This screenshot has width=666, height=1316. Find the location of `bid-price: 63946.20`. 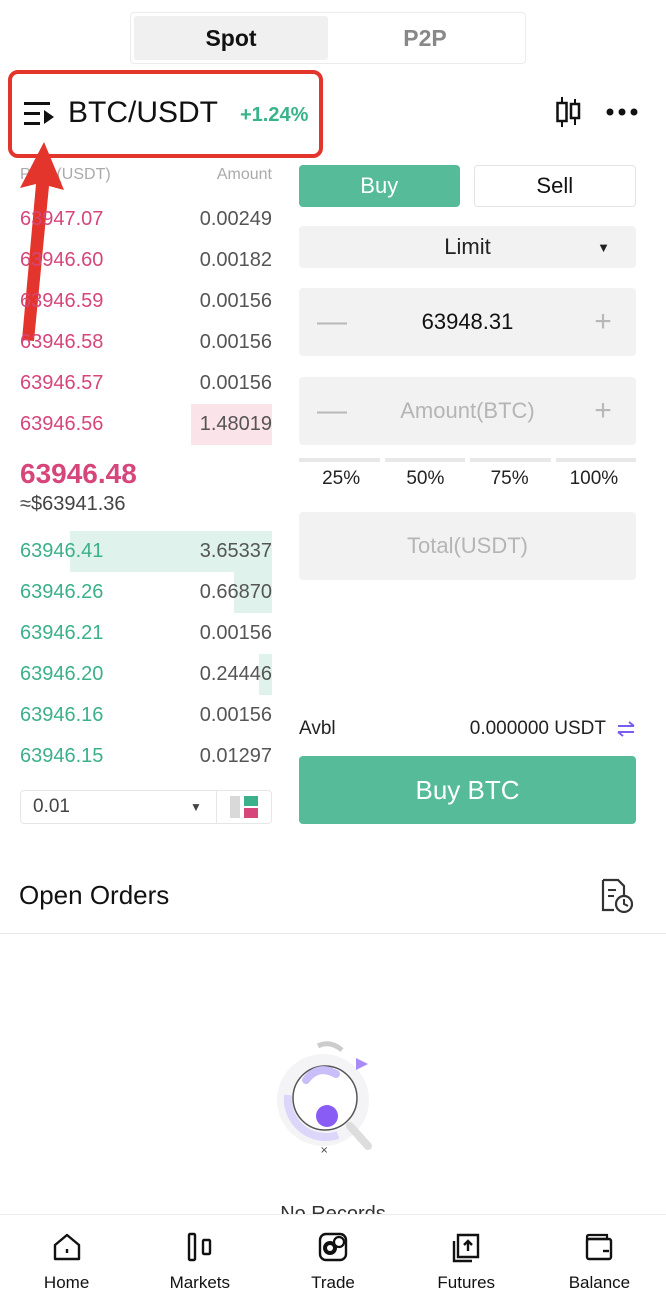

bid-price: 63946.20 is located at coordinates (62, 674).